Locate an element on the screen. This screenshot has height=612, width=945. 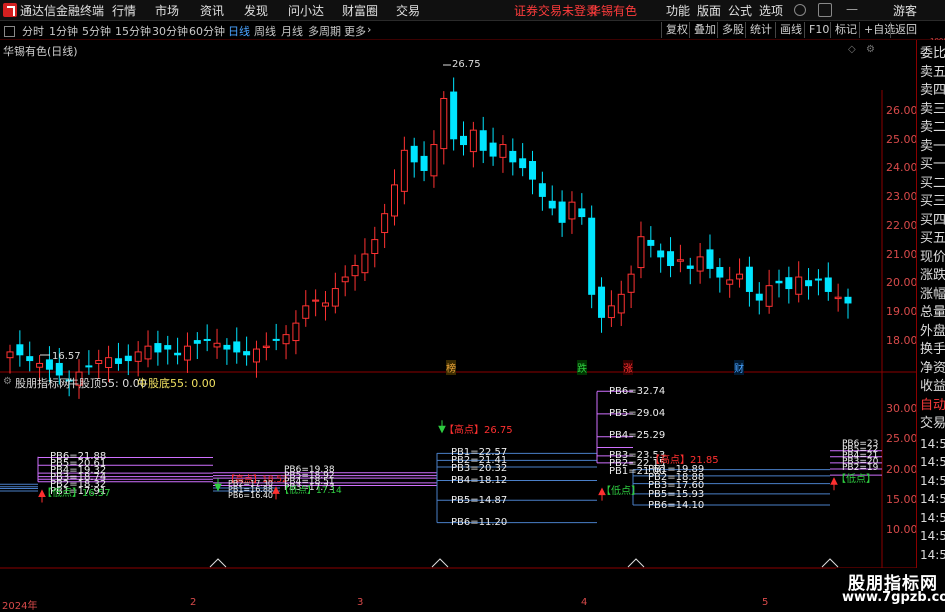
ind-g4b-pb5: PB5=15.93 is located at coordinates (676, 494).